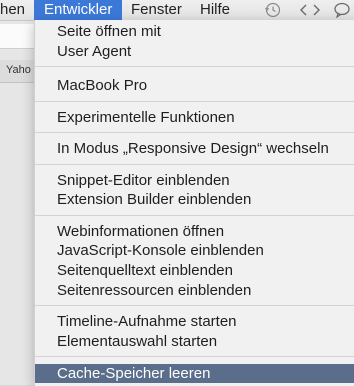 Image resolution: width=354 pixels, height=386 pixels. Describe the element at coordinates (194, 290) in the screenshot. I see `menu-item-seitenressourcen: Seitenressourcen einblenden` at that location.